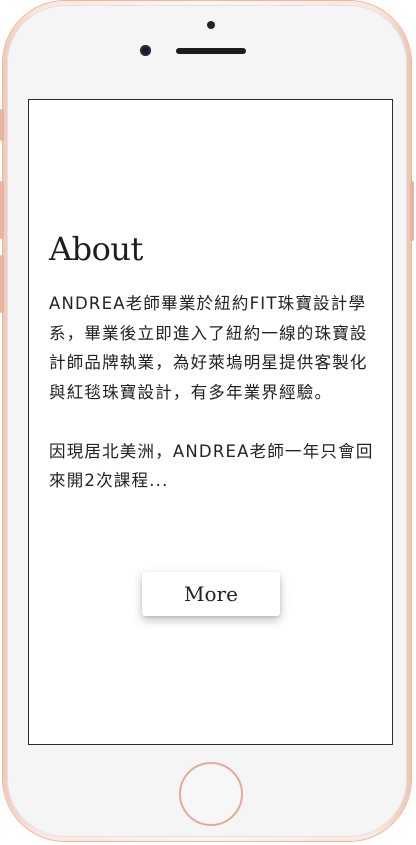 Image resolution: width=416 pixels, height=845 pixels. I want to click on sensor-dot, so click(211, 25).